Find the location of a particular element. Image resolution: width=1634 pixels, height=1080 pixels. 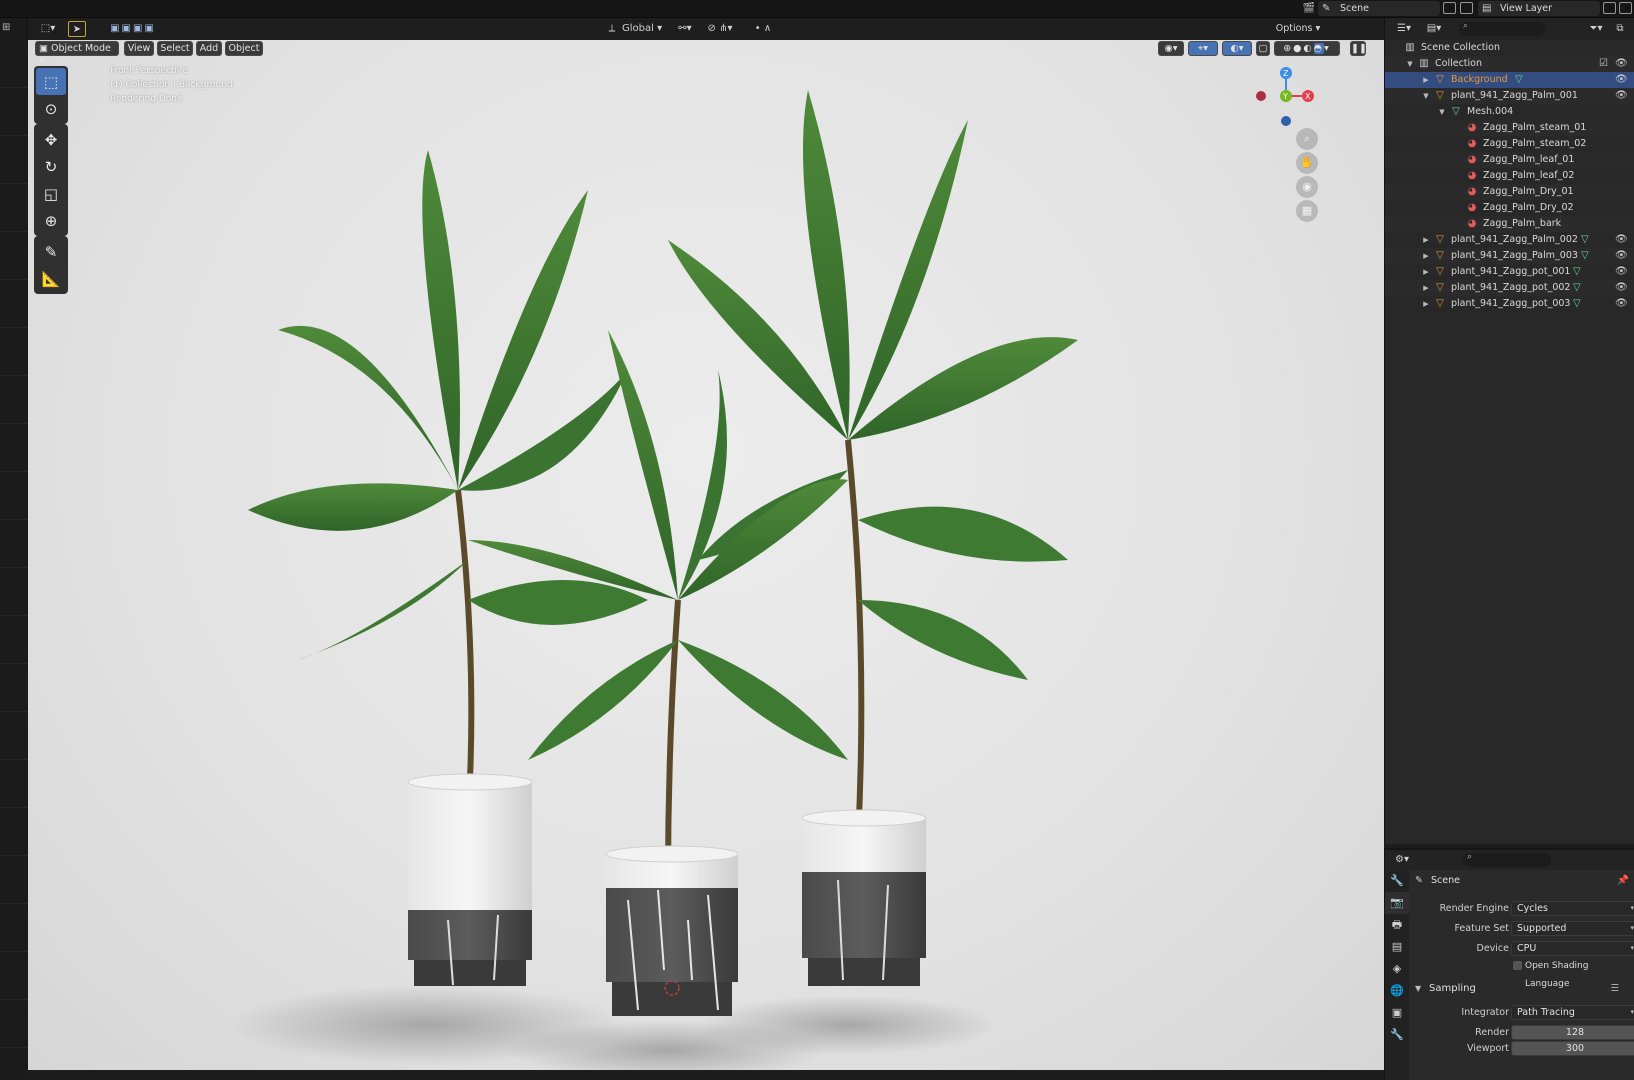

outliner-row: ◕ Zagg_Palm_Dry_01 is located at coordinates (1509, 192).